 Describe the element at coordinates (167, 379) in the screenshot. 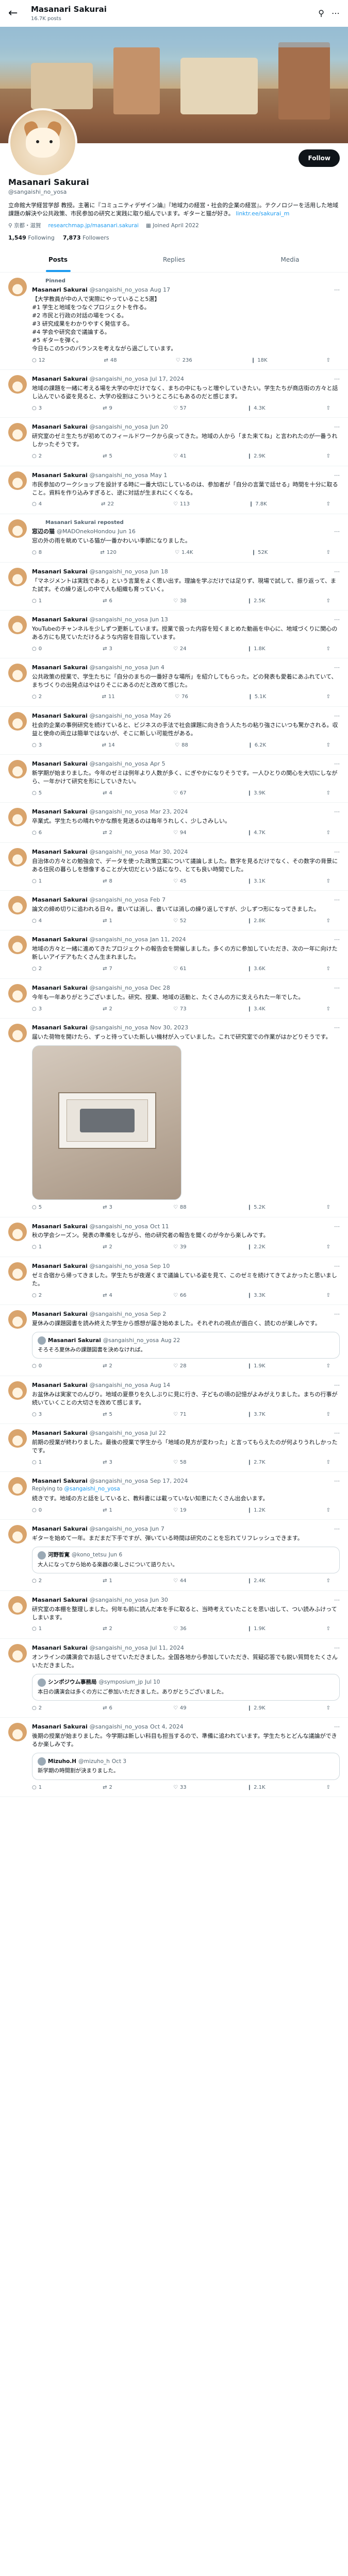

I see `tweet-date: Jul 17, 2024` at that location.